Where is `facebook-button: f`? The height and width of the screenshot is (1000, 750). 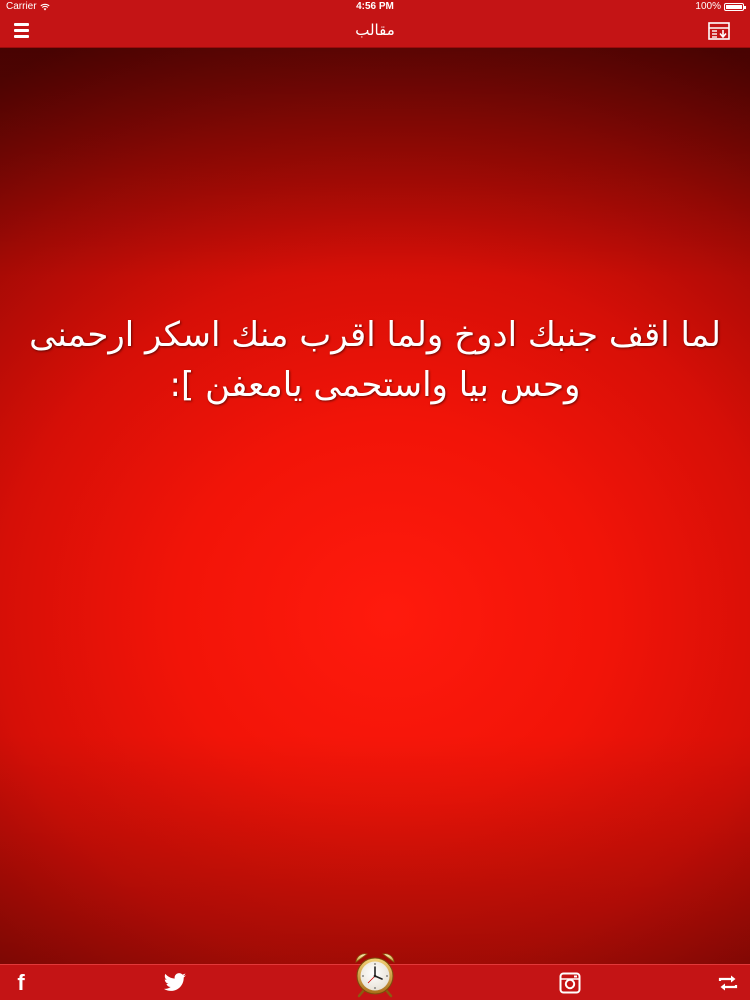 facebook-button: f is located at coordinates (21, 982).